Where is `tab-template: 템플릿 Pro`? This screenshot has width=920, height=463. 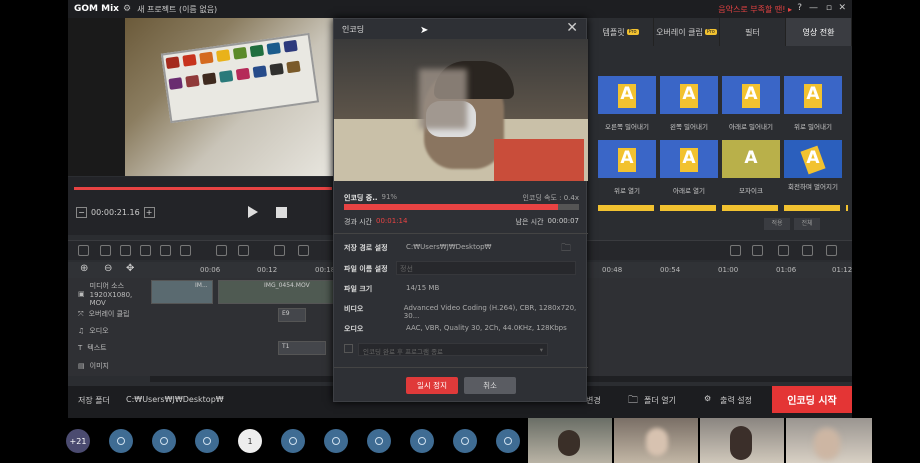
tab-template: 템플릿 Pro is located at coordinates (621, 32).